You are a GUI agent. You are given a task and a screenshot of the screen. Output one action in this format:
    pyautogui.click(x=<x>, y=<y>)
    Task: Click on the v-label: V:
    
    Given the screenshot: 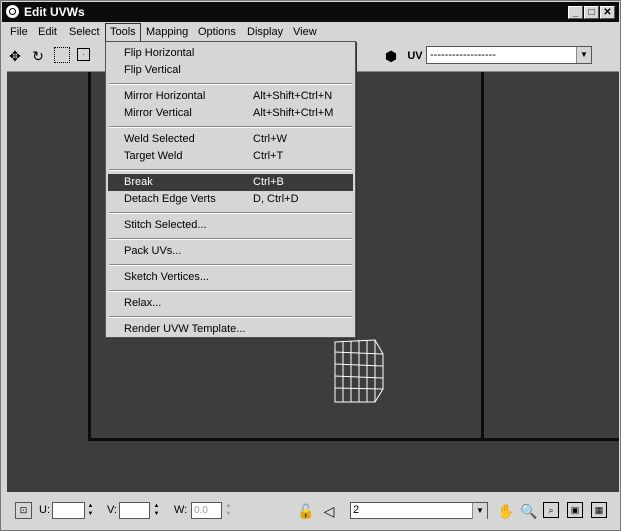 What is the action you would take?
    pyautogui.click(x=112, y=510)
    